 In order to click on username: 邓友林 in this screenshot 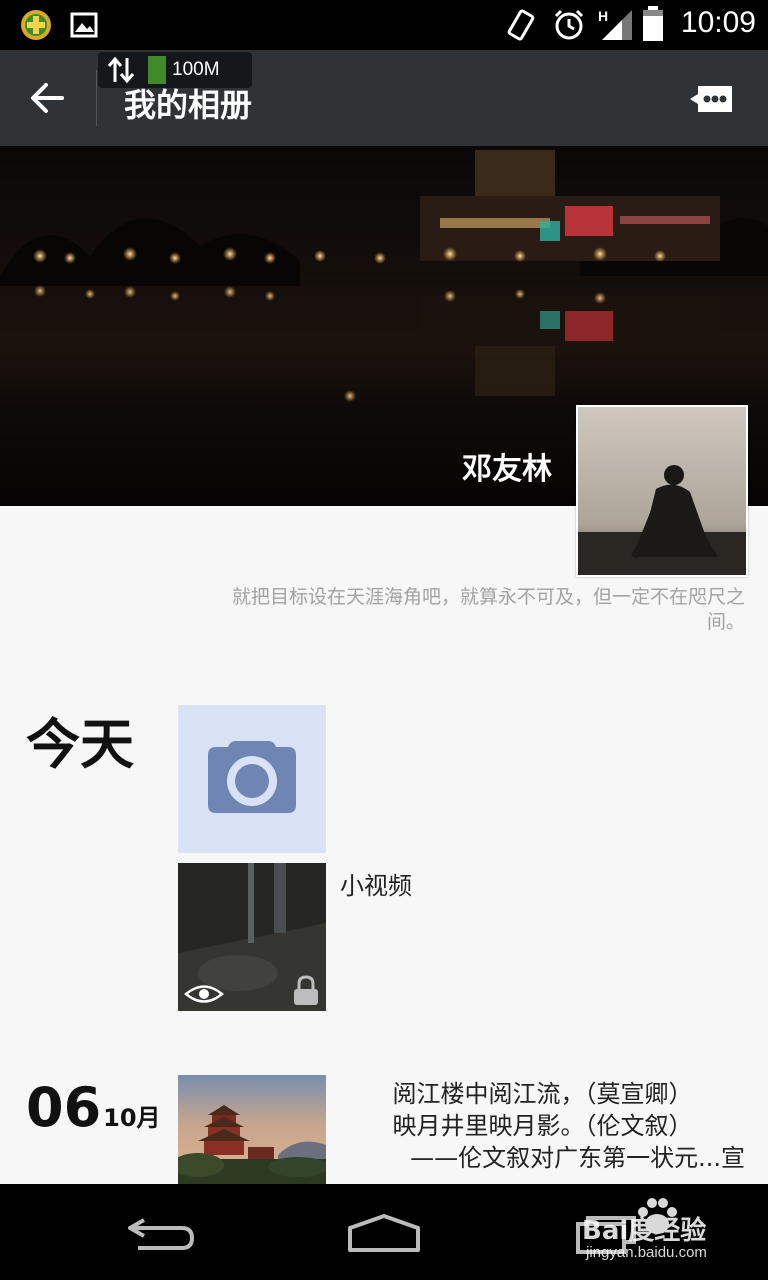, I will do `click(507, 469)`.